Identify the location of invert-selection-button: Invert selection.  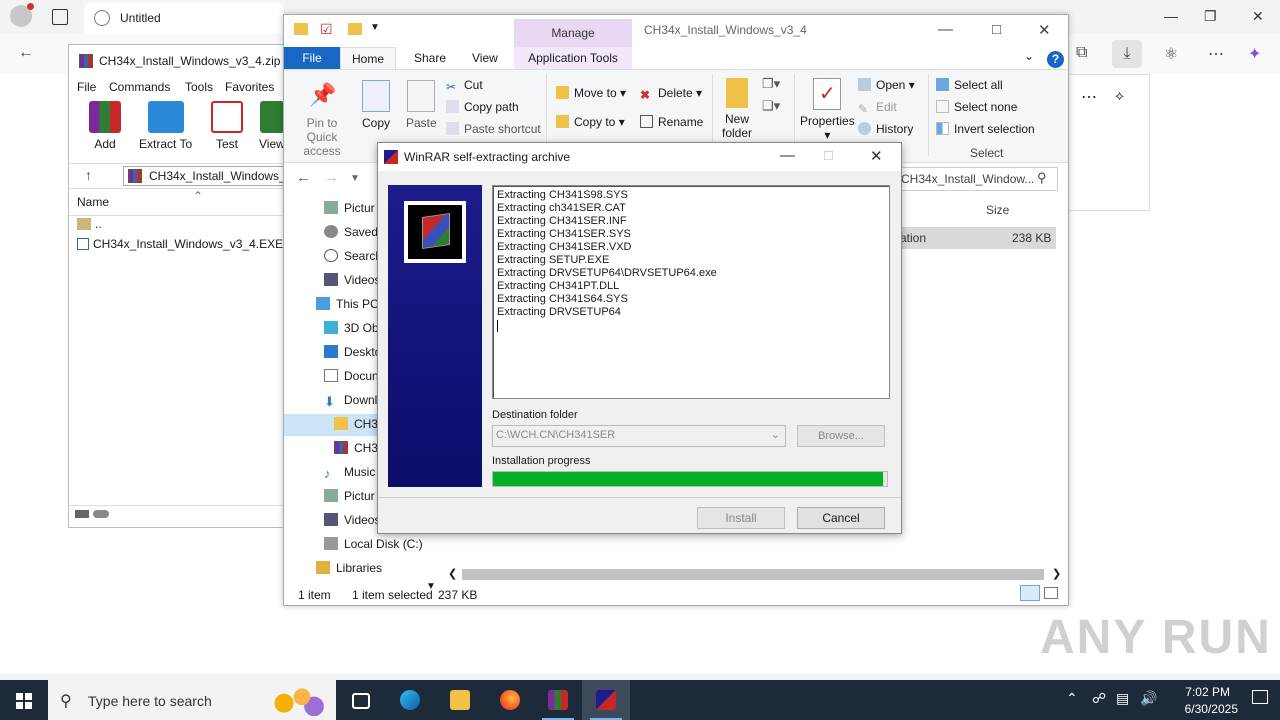
(985, 129).